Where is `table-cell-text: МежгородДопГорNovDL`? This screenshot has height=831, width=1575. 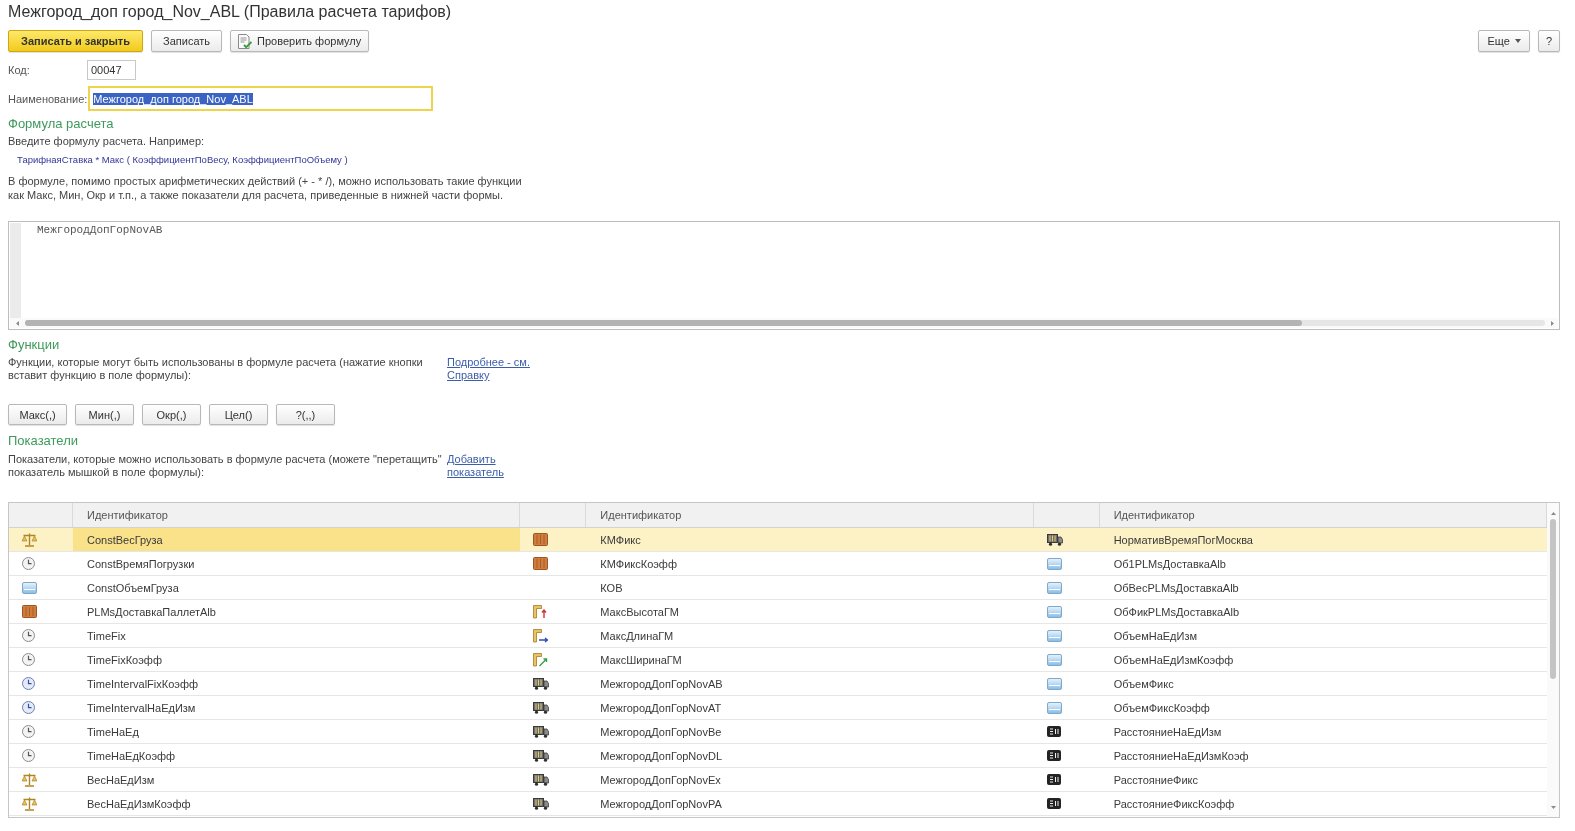
table-cell-text: МежгородДопГорNovDL is located at coordinates (661, 756).